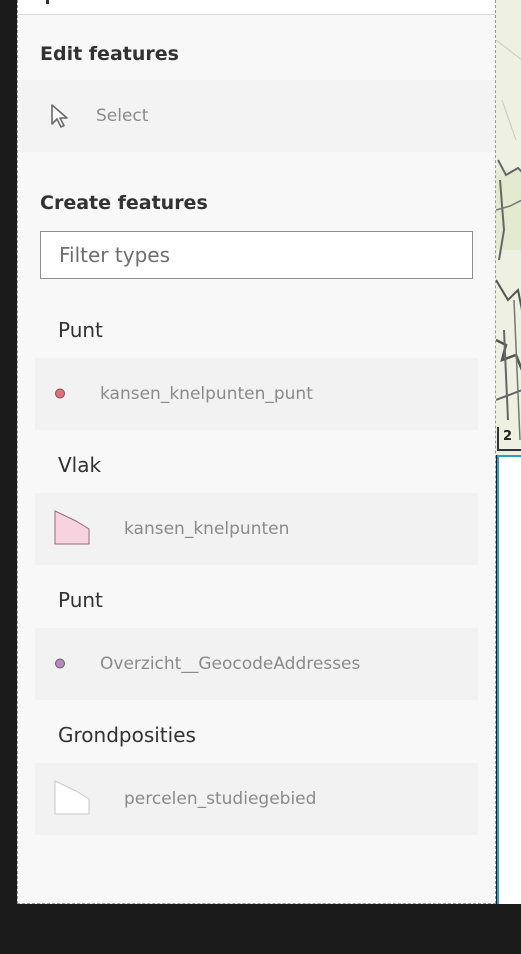 The image size is (521, 954). Describe the element at coordinates (127, 735) in the screenshot. I see `group-title-grondposities: Grondposities` at that location.